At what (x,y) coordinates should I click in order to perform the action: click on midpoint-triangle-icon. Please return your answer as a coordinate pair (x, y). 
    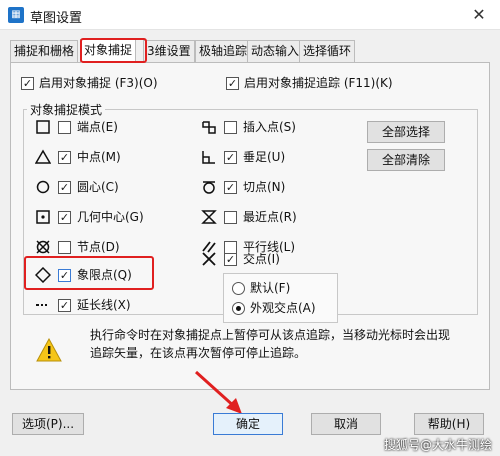
    Looking at the image, I should click on (43, 156).